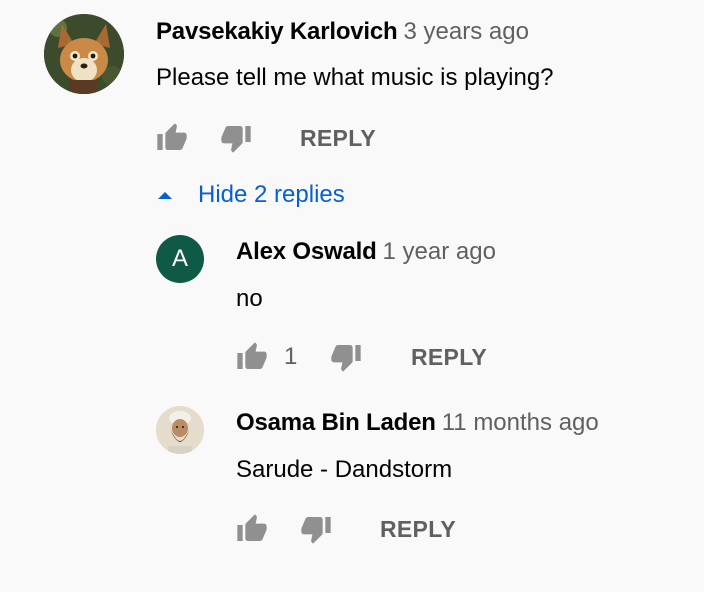  What do you see at coordinates (84, 54) in the screenshot?
I see `fox-avatar-icon` at bounding box center [84, 54].